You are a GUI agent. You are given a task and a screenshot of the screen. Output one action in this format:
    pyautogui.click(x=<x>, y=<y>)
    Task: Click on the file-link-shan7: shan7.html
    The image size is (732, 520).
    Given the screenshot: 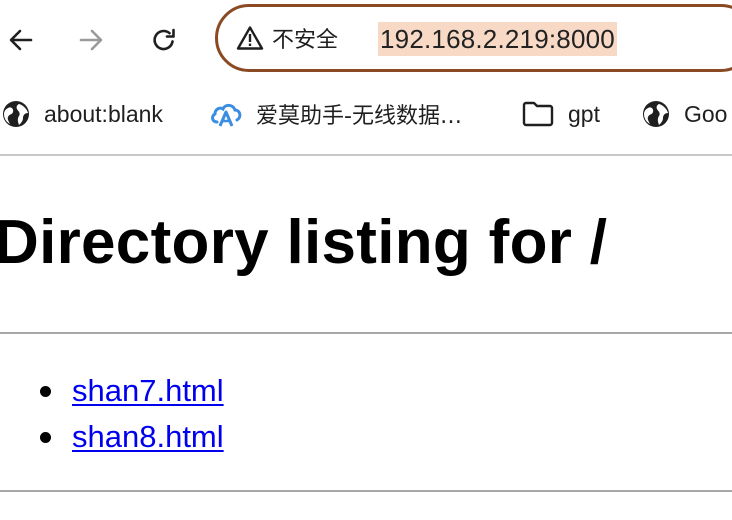 What is the action you would take?
    pyautogui.click(x=148, y=390)
    